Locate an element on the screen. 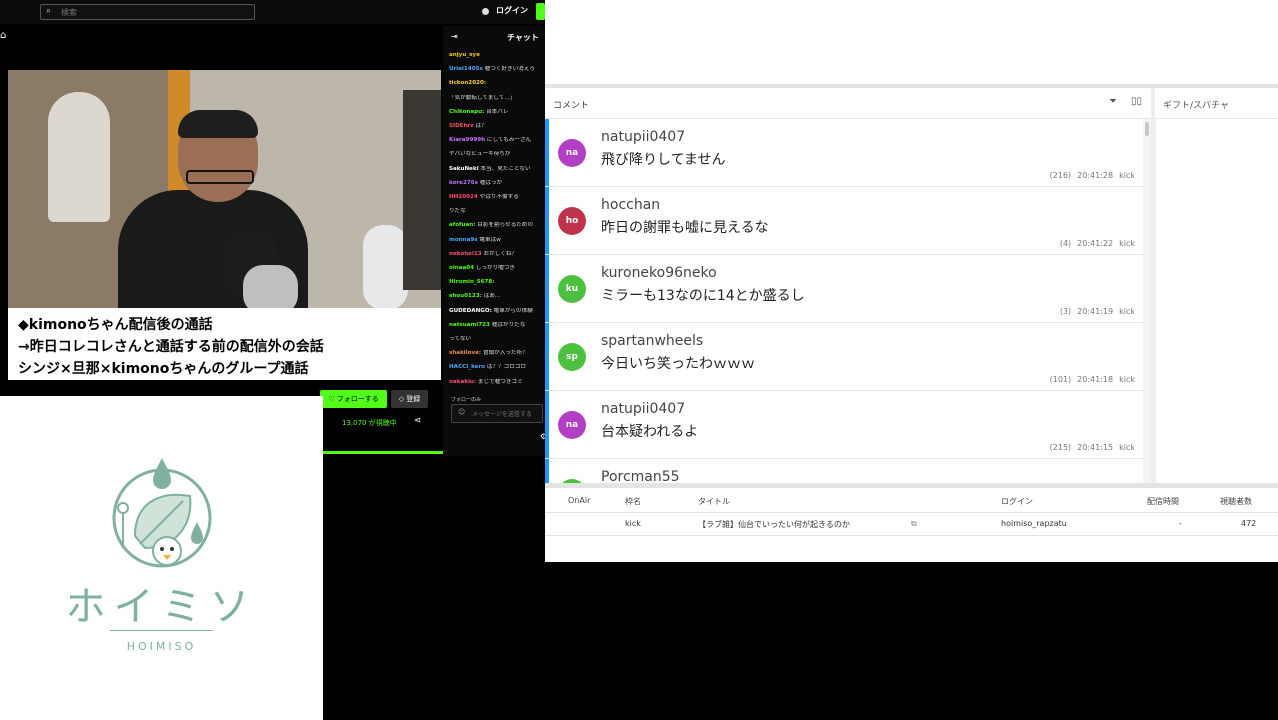 The width and height of the screenshot is (1278, 720). chat-text: まじで嘘つきゴミ is located at coordinates (500, 381).